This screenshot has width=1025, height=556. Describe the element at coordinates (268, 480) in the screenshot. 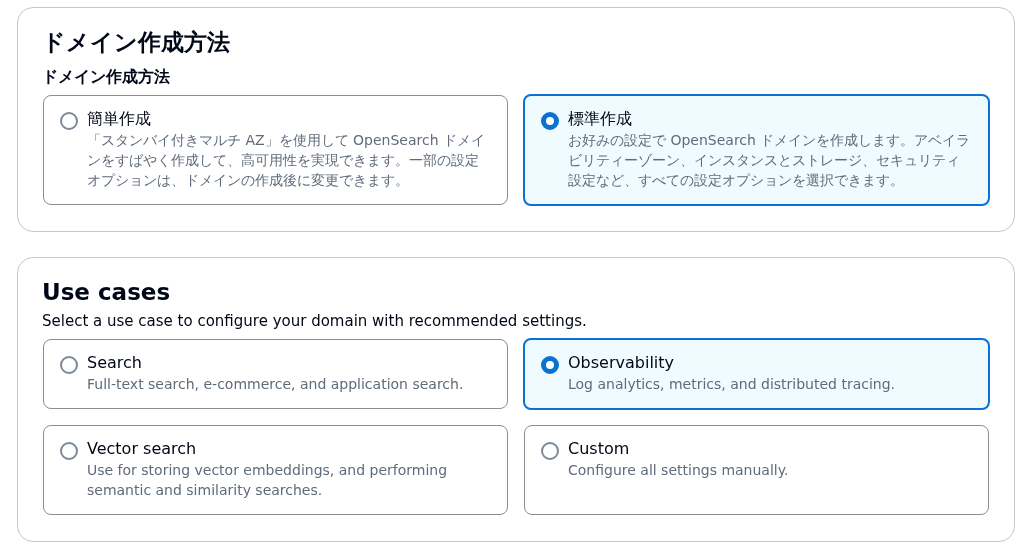

I see `option-description: Use for storing vector embeddings, and performing semantic and similarity searches.` at that location.